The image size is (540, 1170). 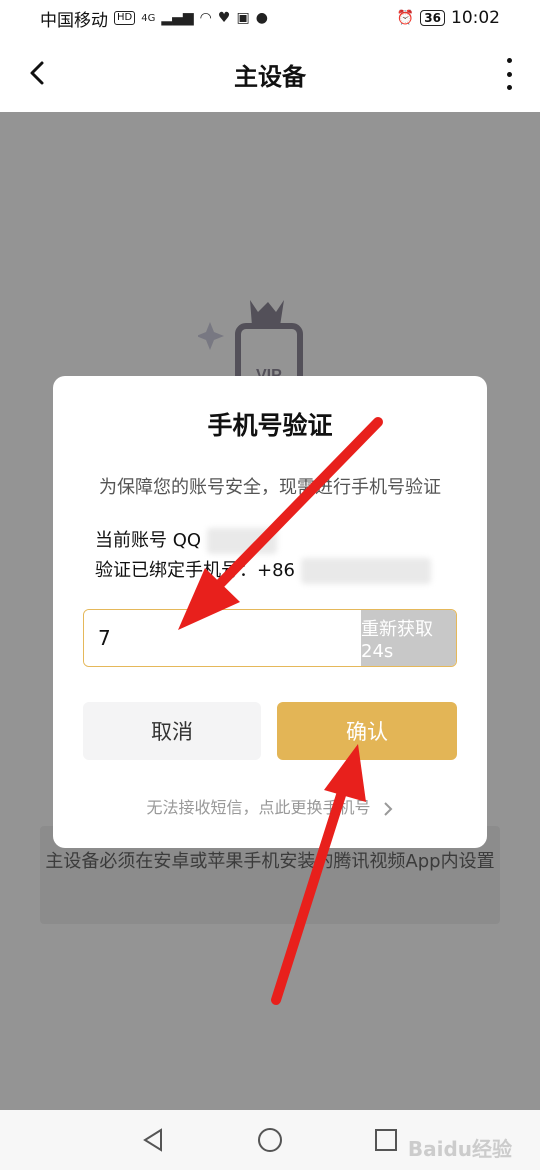 I want to click on account-info: 当前账号 QQ 验证已绑定手机号：+86, so click(x=263, y=556).